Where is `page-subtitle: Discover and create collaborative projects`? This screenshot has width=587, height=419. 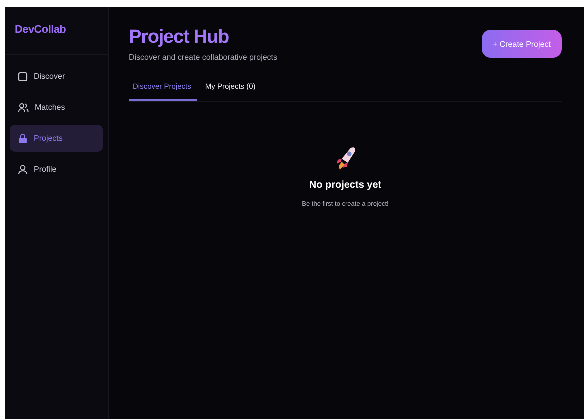 page-subtitle: Discover and create collaborative projects is located at coordinates (203, 57).